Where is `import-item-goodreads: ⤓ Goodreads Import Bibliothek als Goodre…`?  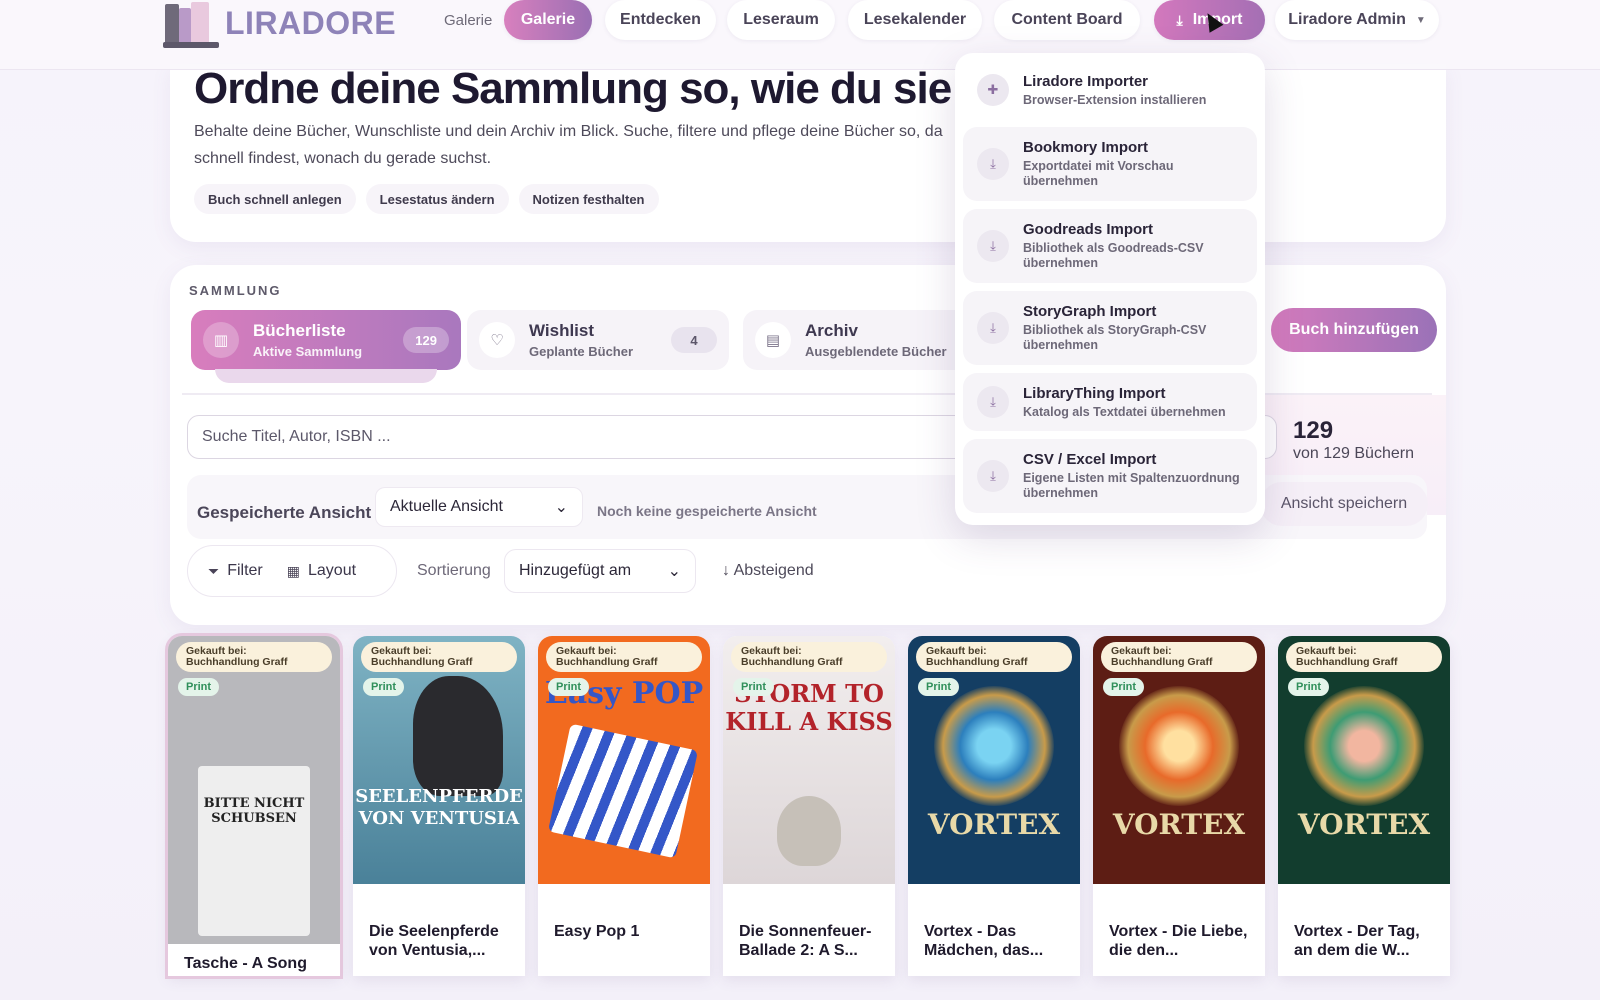 import-item-goodreads: ⤓ Goodreads Import Bibliothek als Goodre… is located at coordinates (1110, 246).